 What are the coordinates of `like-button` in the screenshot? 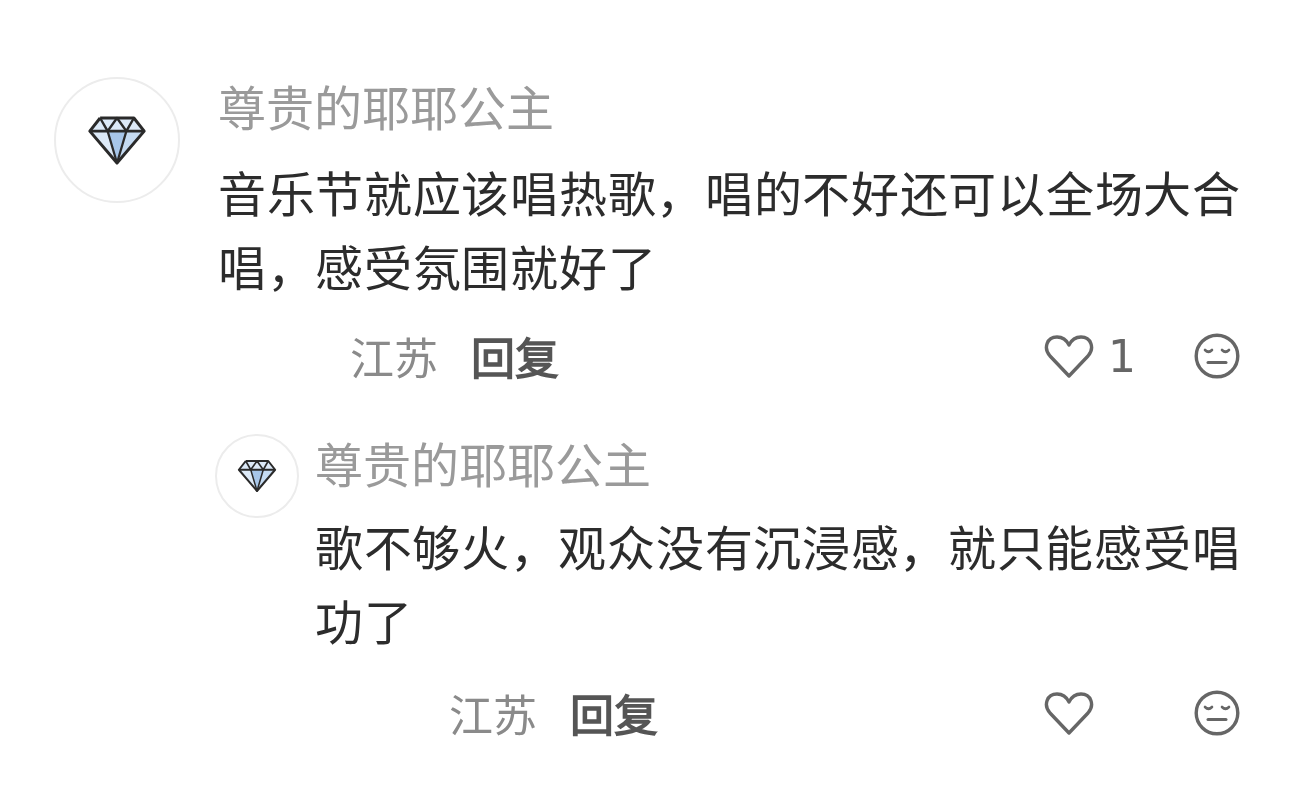 It's located at (1069, 713).